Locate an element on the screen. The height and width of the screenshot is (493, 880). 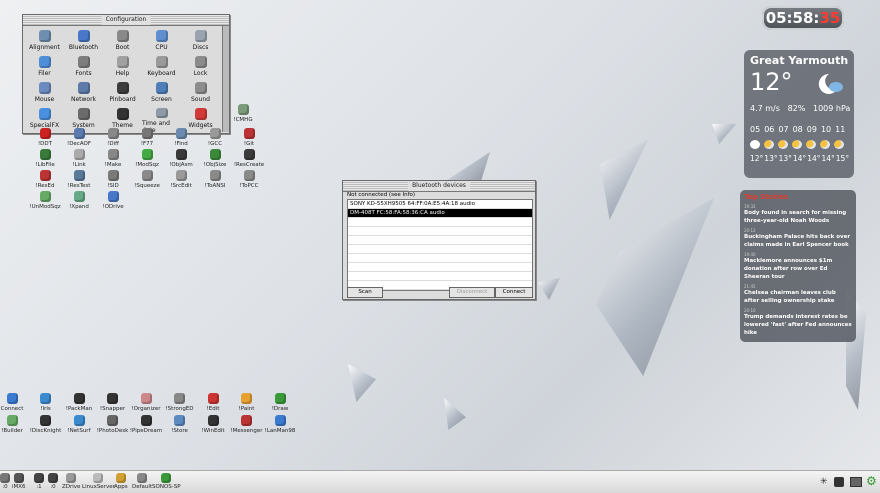
pinboard-icon-libfile: !LibFile is located at coordinates (45, 158).